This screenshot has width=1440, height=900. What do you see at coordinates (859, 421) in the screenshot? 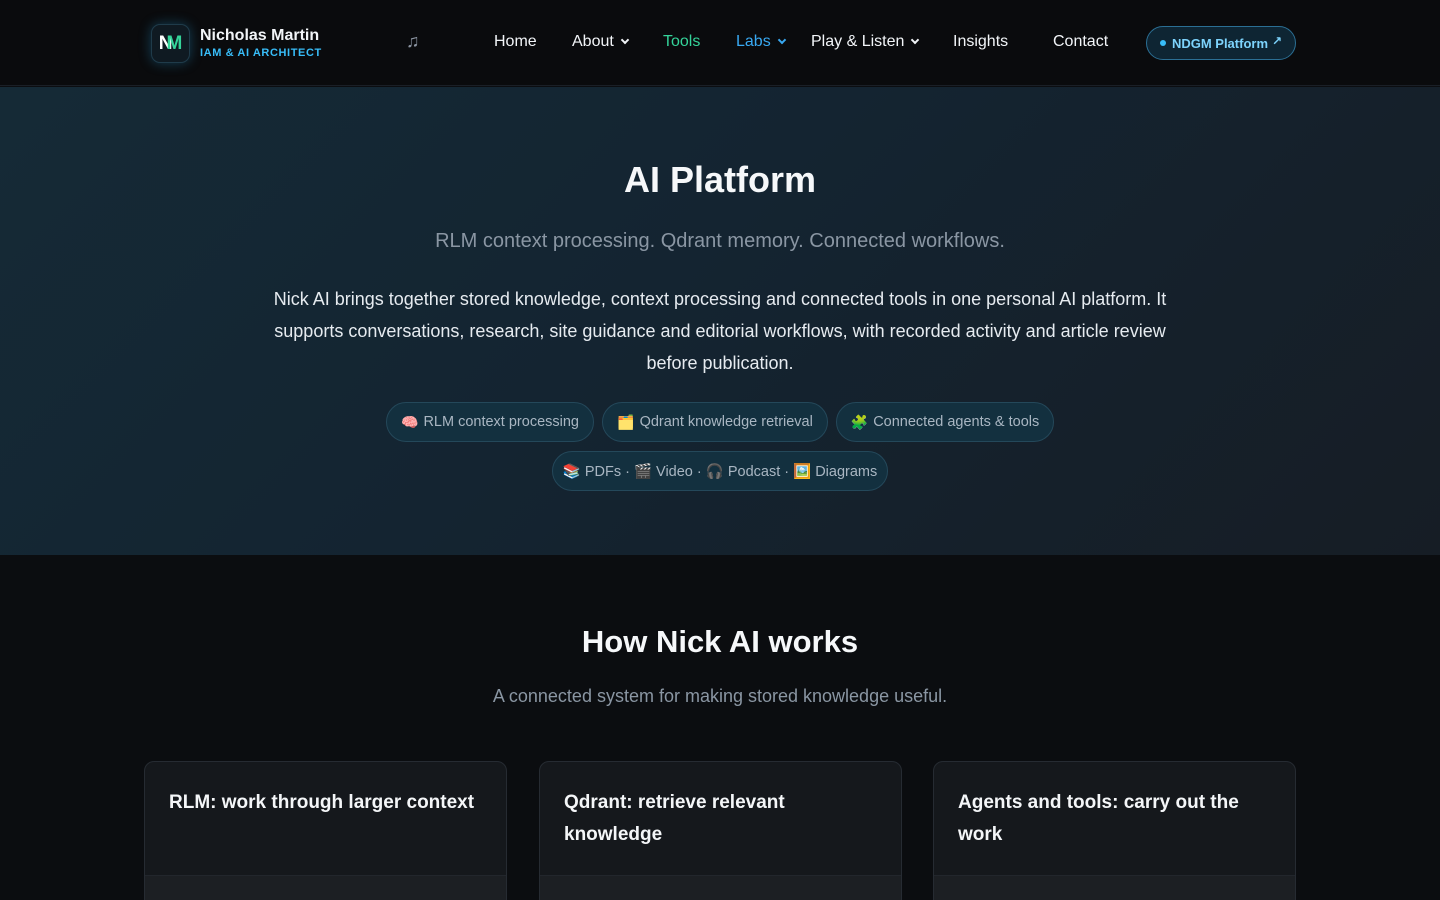
I see `puzzle-icon: 🧩` at bounding box center [859, 421].